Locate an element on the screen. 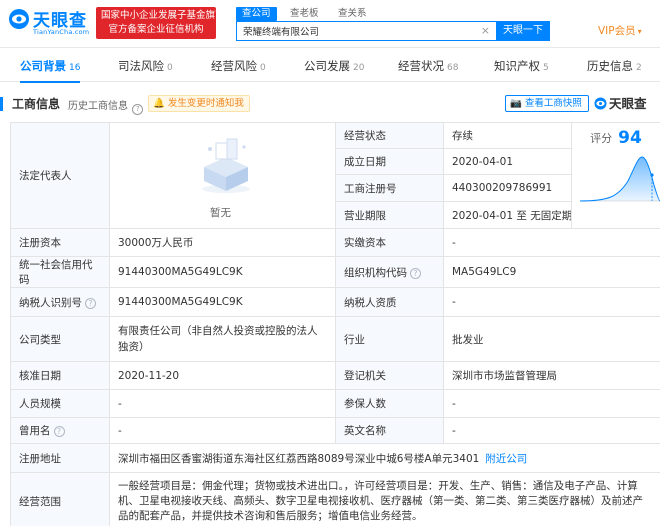 Image resolution: width=660 pixels, height=526 pixels. insured-label: 参保人数 is located at coordinates (389, 403).